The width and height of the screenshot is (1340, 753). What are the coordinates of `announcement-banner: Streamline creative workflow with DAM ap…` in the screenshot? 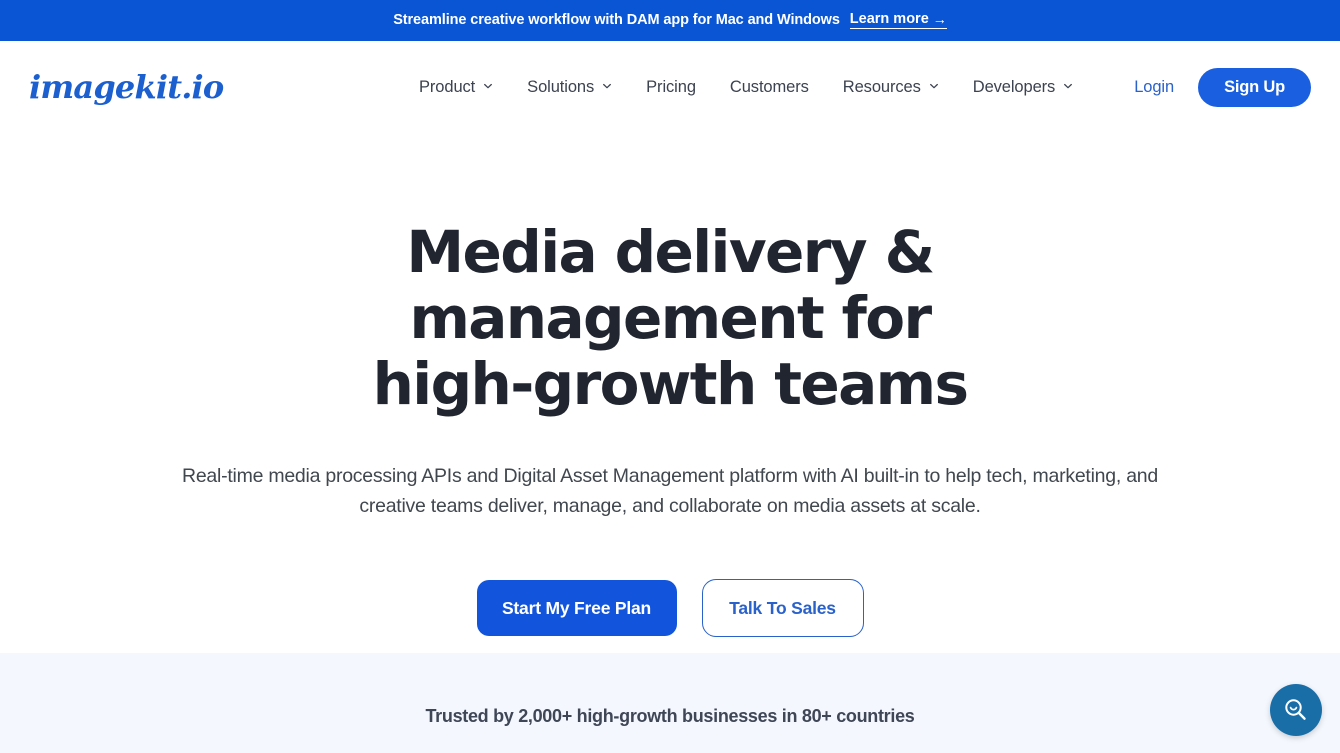 It's located at (670, 20).